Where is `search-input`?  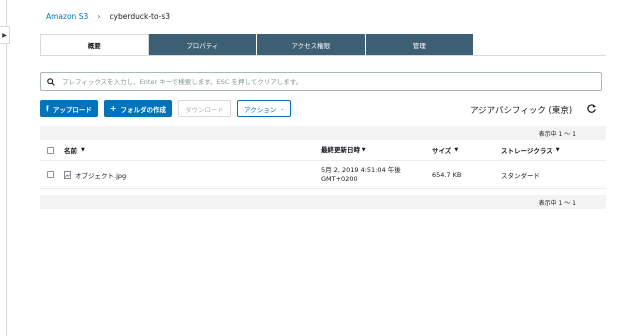 search-input is located at coordinates (322, 81).